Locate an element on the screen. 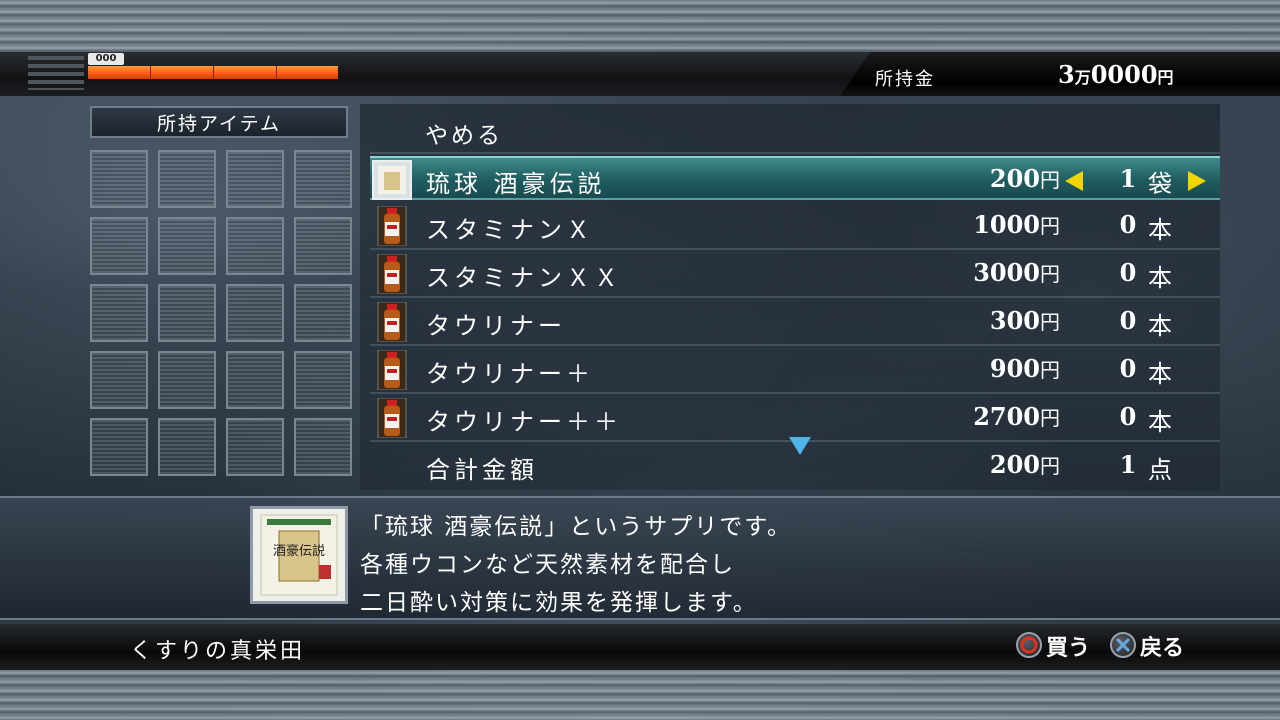 This screenshot has height=720, width=1280. item-price-value: 300 is located at coordinates (1014, 320).